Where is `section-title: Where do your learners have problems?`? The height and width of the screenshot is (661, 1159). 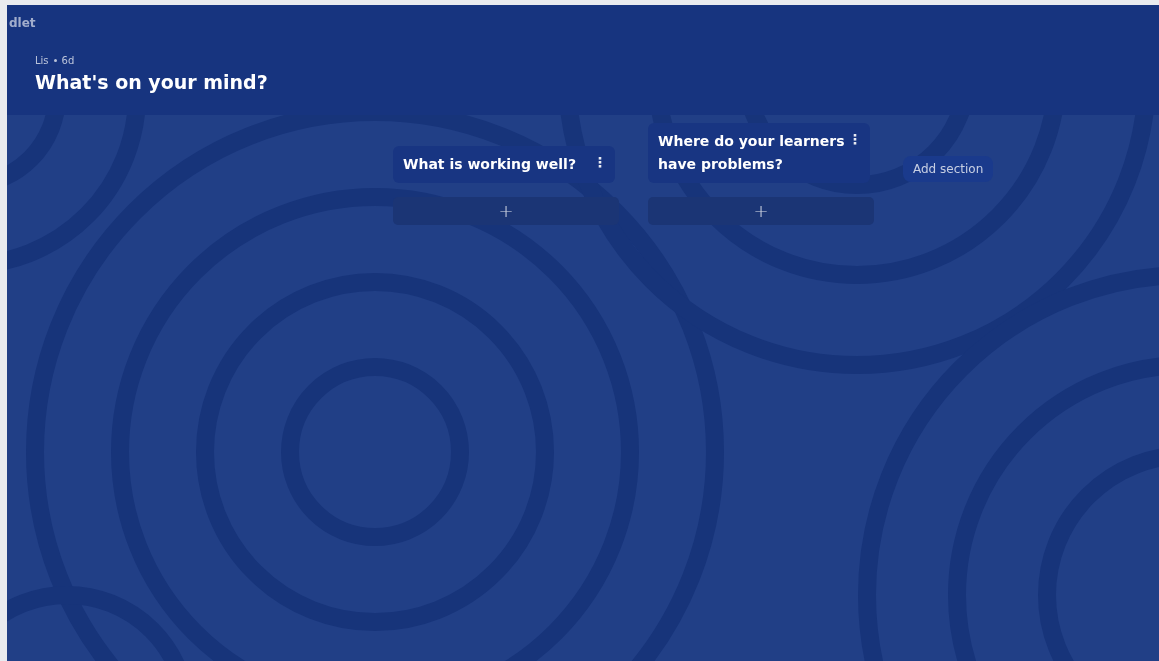 section-title: Where do your learners have problems? is located at coordinates (752, 153).